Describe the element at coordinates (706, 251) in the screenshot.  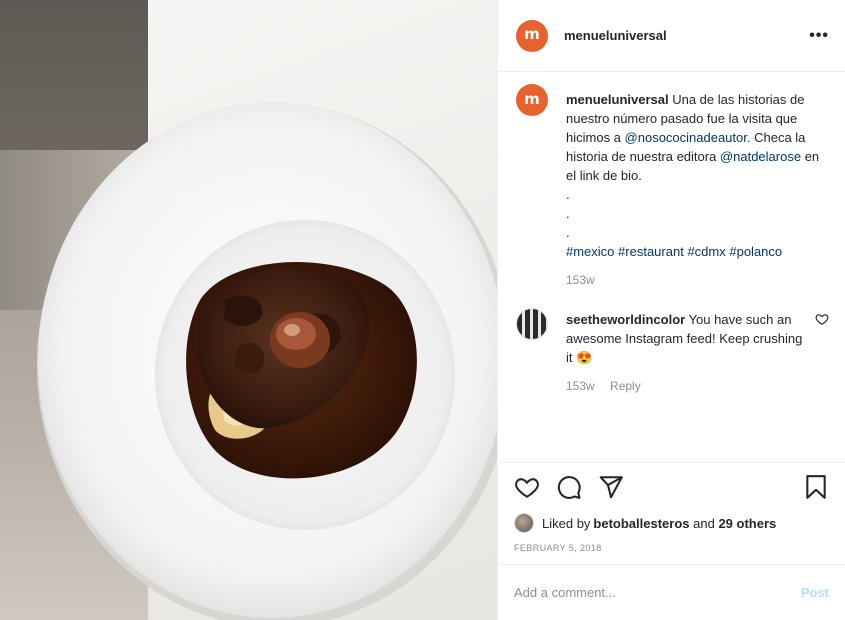
I see `hashtag-link: #cdmx` at that location.